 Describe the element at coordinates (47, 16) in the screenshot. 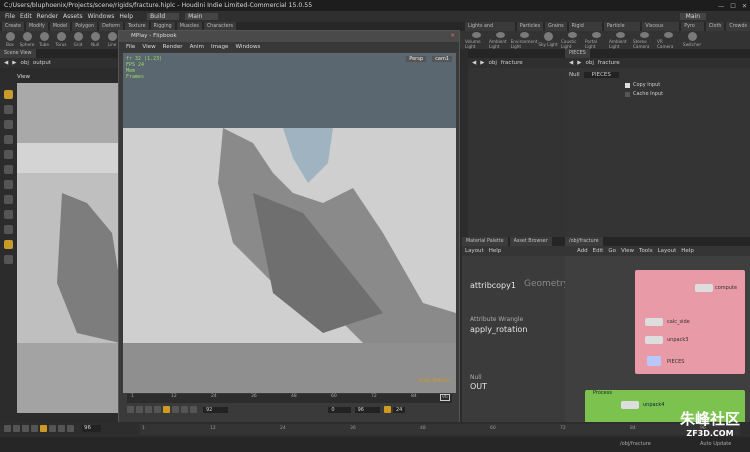

I see `menu-render: Render` at that location.